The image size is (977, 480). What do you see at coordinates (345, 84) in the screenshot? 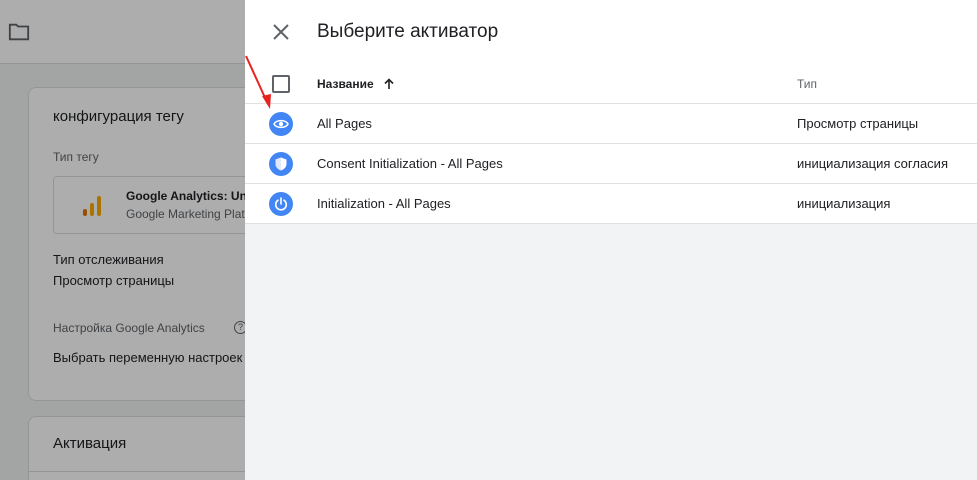
I see `column-header-name-label: Название` at bounding box center [345, 84].